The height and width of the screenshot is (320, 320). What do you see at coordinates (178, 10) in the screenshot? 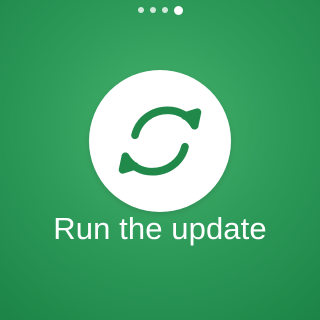
I see `page-dot-active` at bounding box center [178, 10].